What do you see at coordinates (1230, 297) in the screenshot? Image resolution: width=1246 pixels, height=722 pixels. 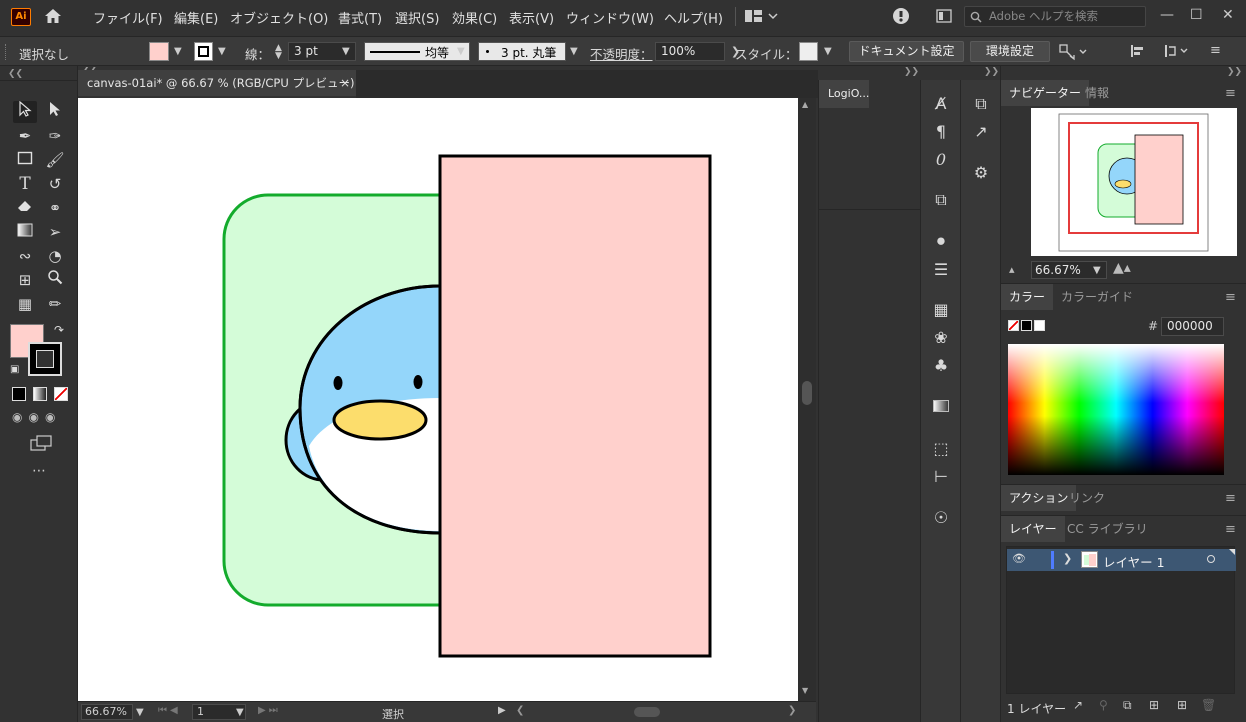 I see `color-menu-icon: ≡` at bounding box center [1230, 297].